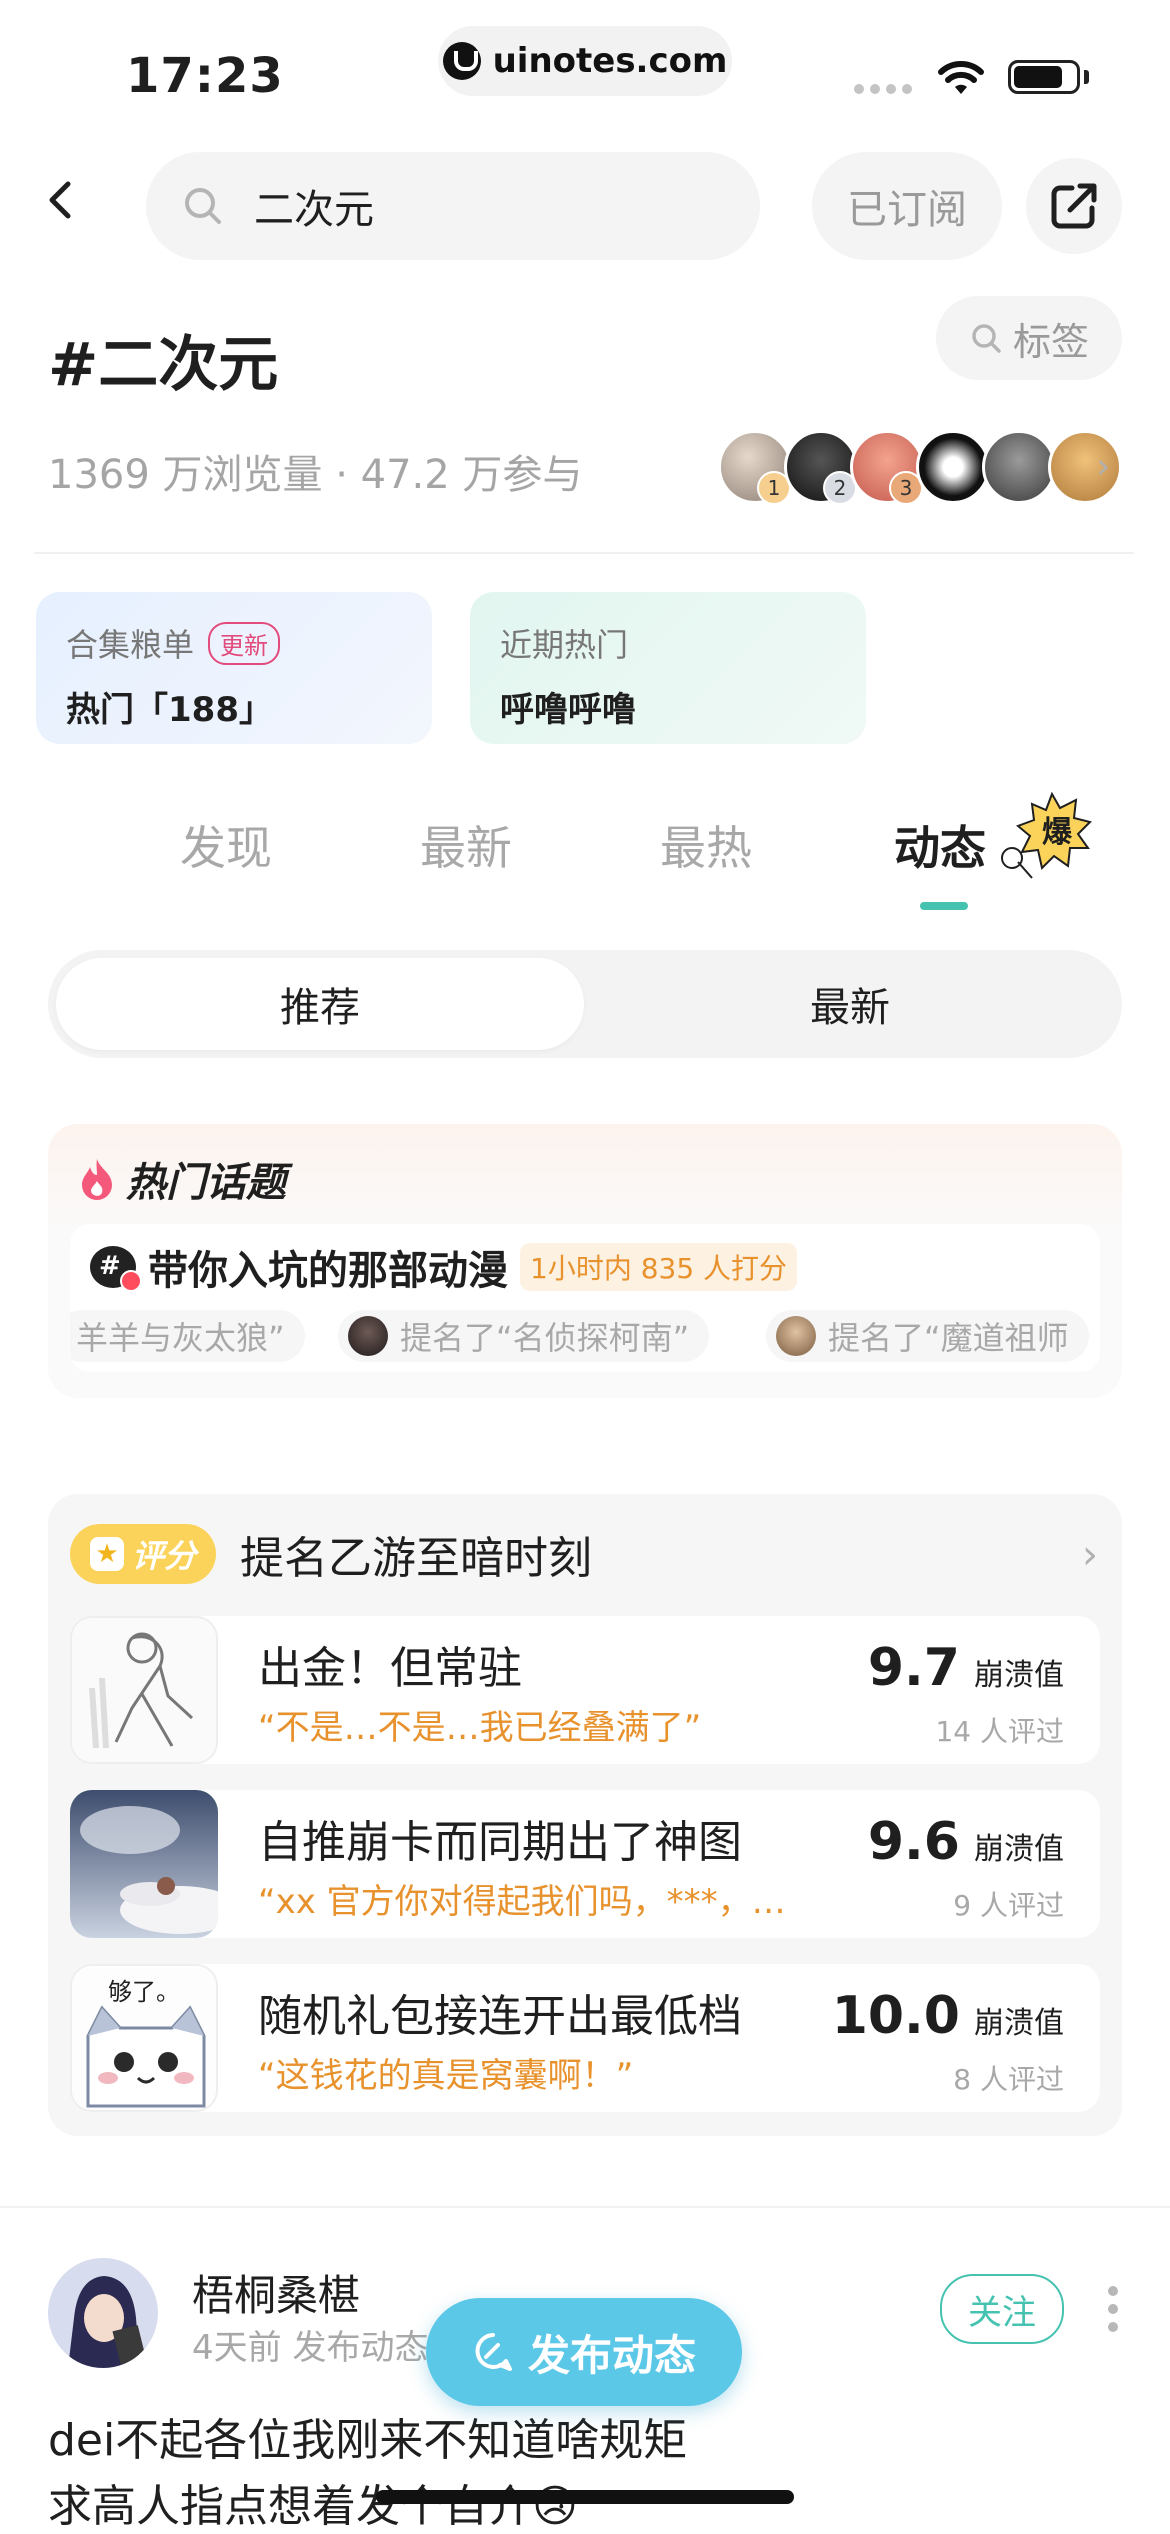 This screenshot has height=2534, width=1170. What do you see at coordinates (328, 1271) in the screenshot?
I see `hot-topic-title: 带你入坑的那部动漫` at bounding box center [328, 1271].